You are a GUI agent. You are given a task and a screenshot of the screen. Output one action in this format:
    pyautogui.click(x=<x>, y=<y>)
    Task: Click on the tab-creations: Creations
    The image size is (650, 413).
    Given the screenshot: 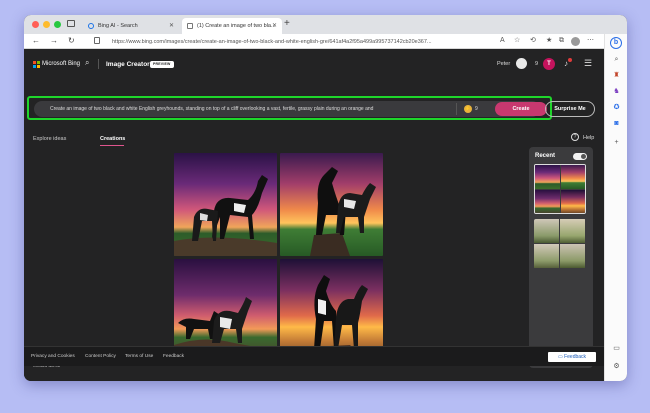 What is the action you would take?
    pyautogui.click(x=112, y=139)
    